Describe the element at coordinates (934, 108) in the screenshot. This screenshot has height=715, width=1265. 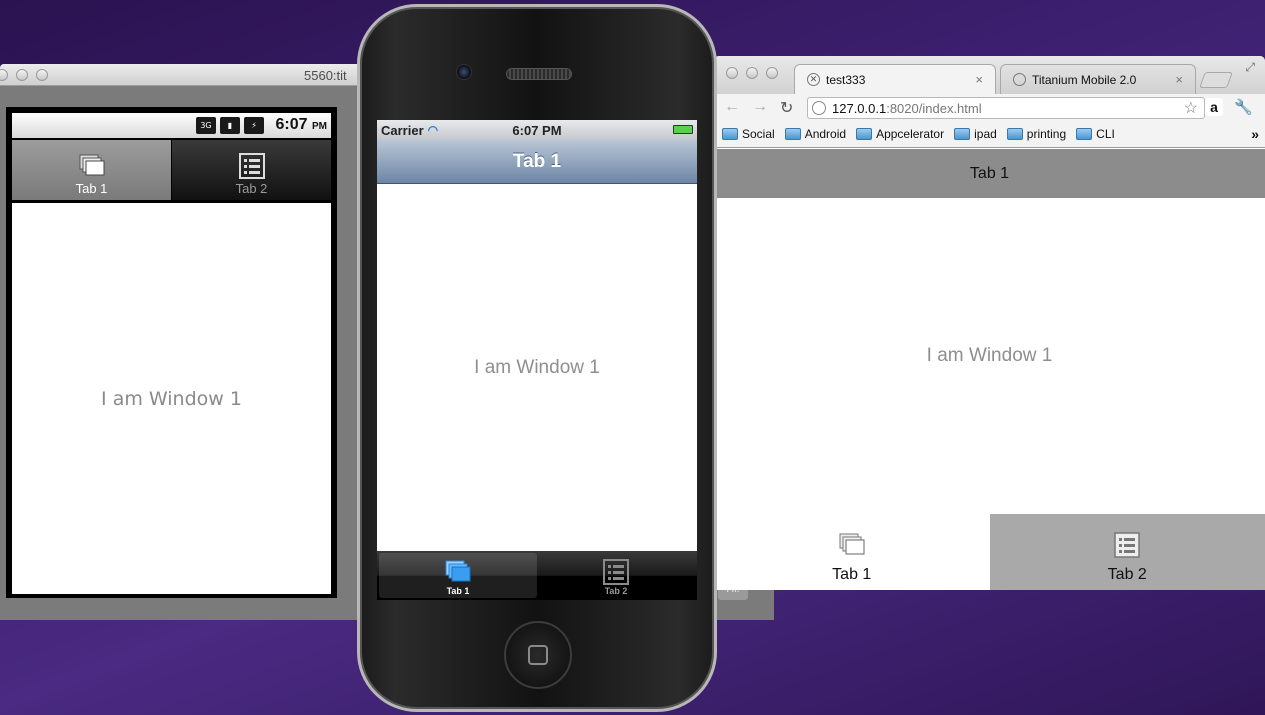
I see `url-path: :8020/index.html` at that location.